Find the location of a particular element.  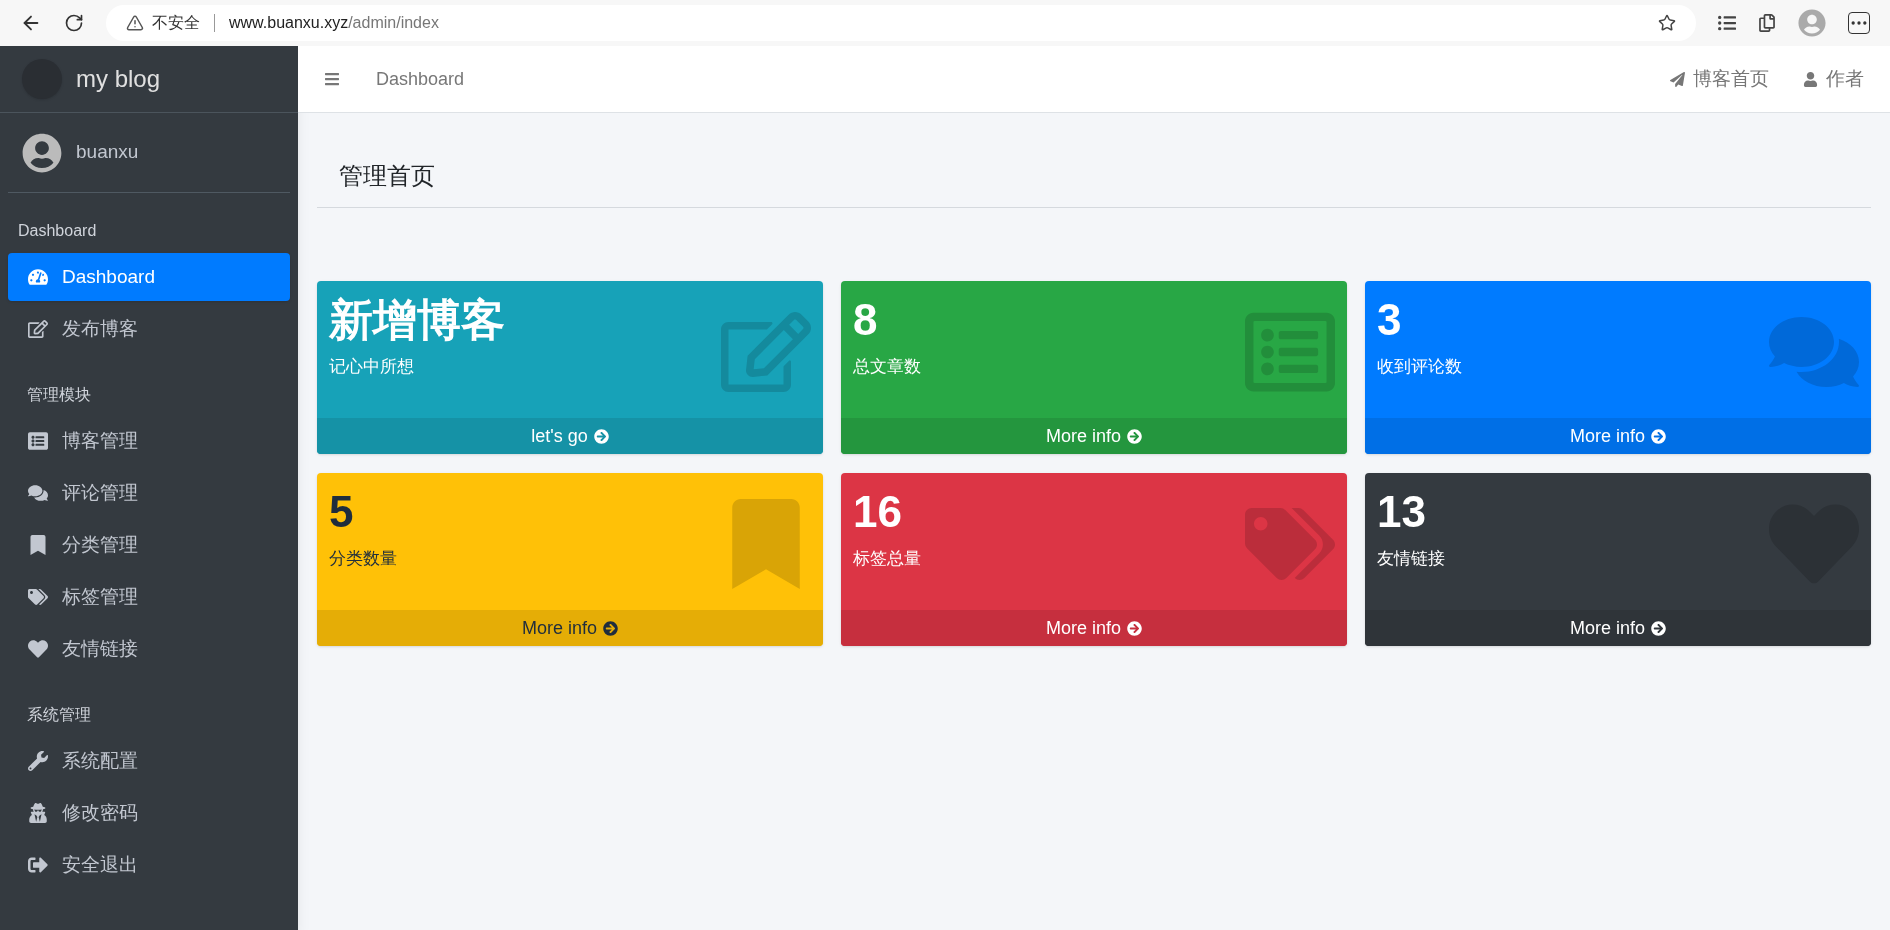

heart-icon is located at coordinates (38, 649).